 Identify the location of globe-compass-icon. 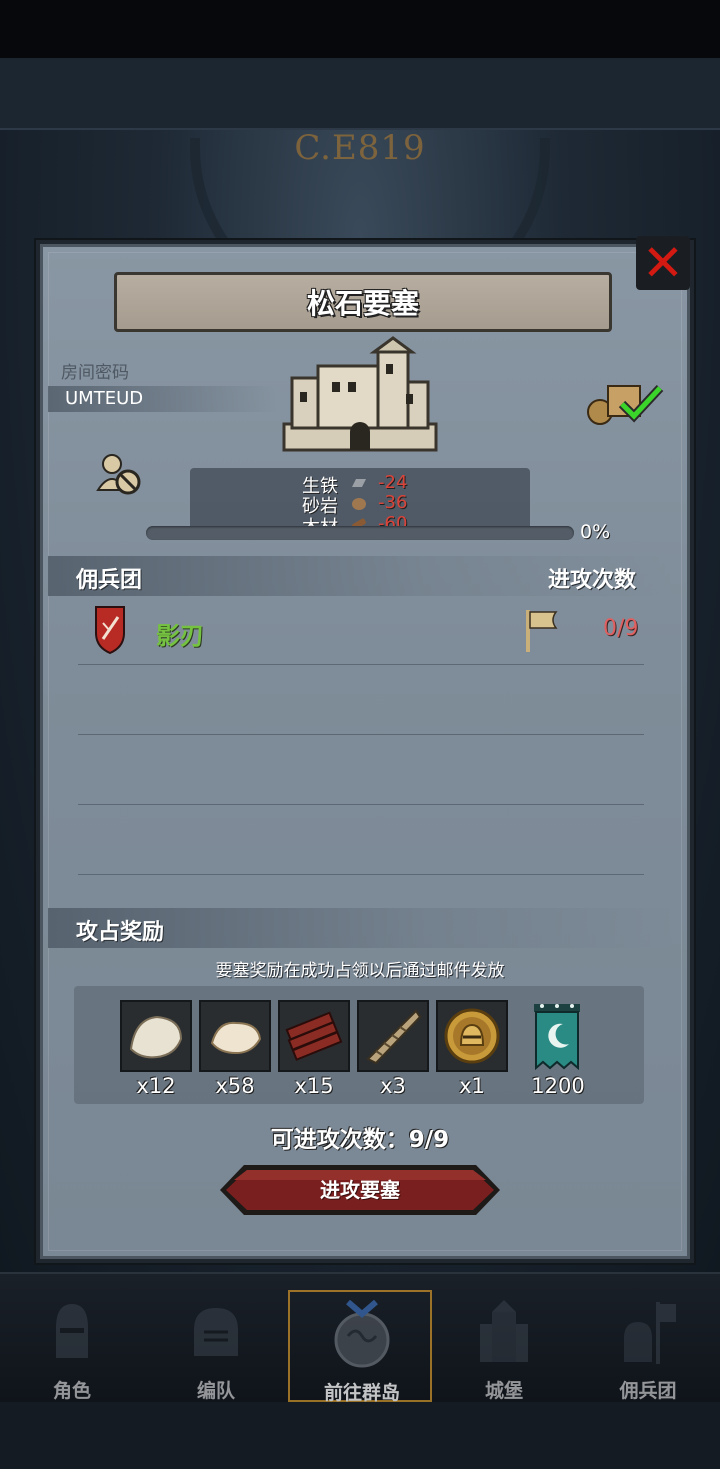
(362, 1334).